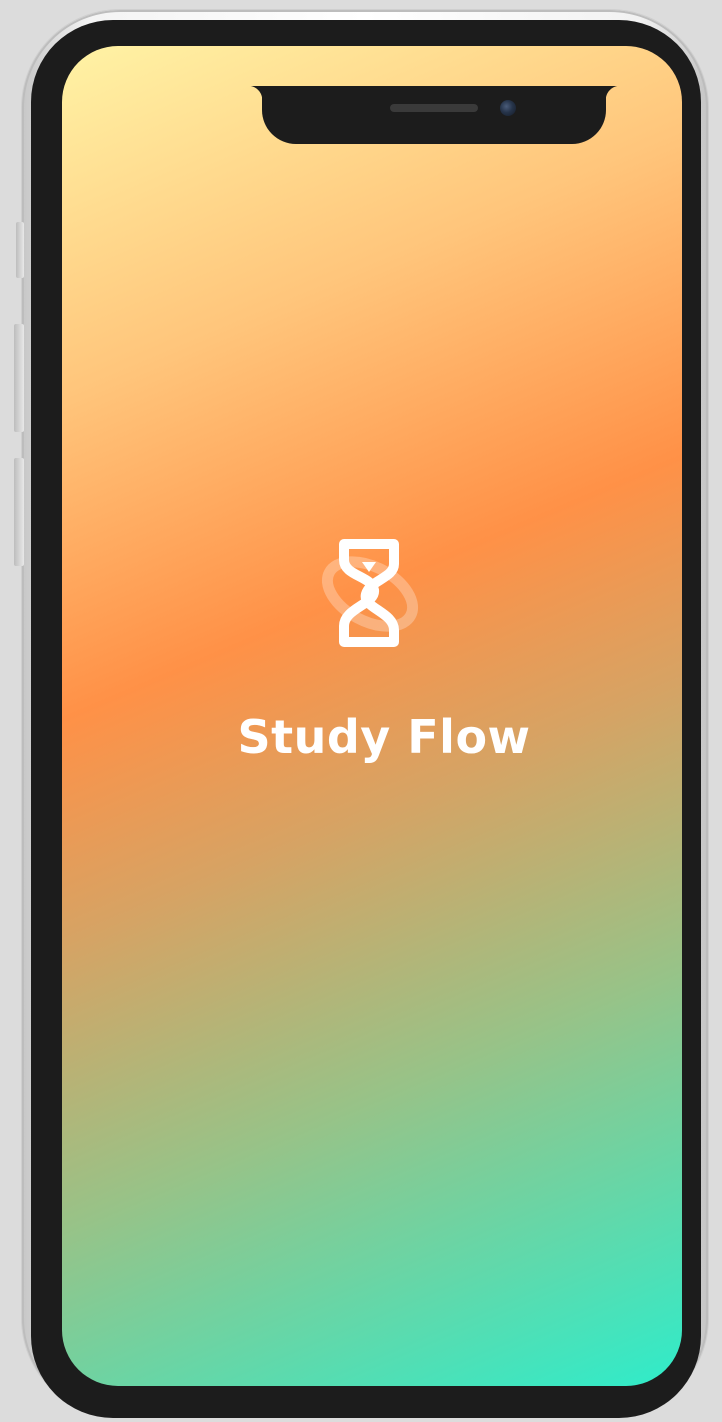 The height and width of the screenshot is (1422, 722). What do you see at coordinates (384, 737) in the screenshot?
I see `app-name: Study Flow` at bounding box center [384, 737].